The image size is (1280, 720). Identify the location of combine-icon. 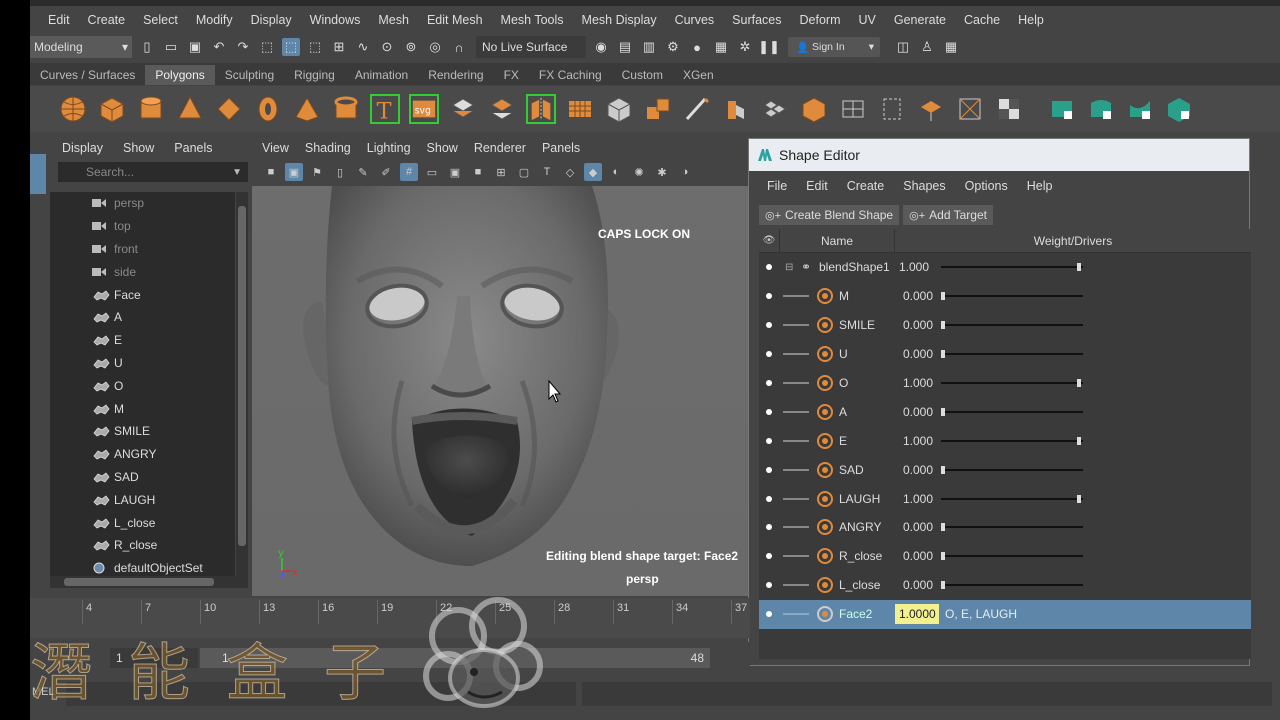
(463, 109).